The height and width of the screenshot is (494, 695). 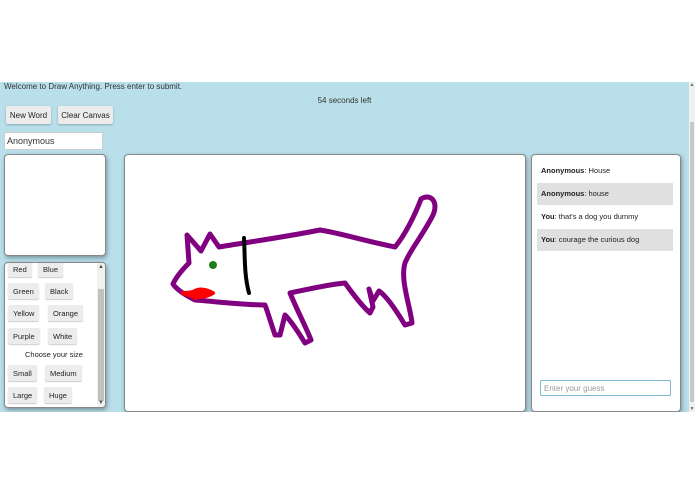 What do you see at coordinates (63, 373) in the screenshot?
I see `size-medium-button: Medium` at bounding box center [63, 373].